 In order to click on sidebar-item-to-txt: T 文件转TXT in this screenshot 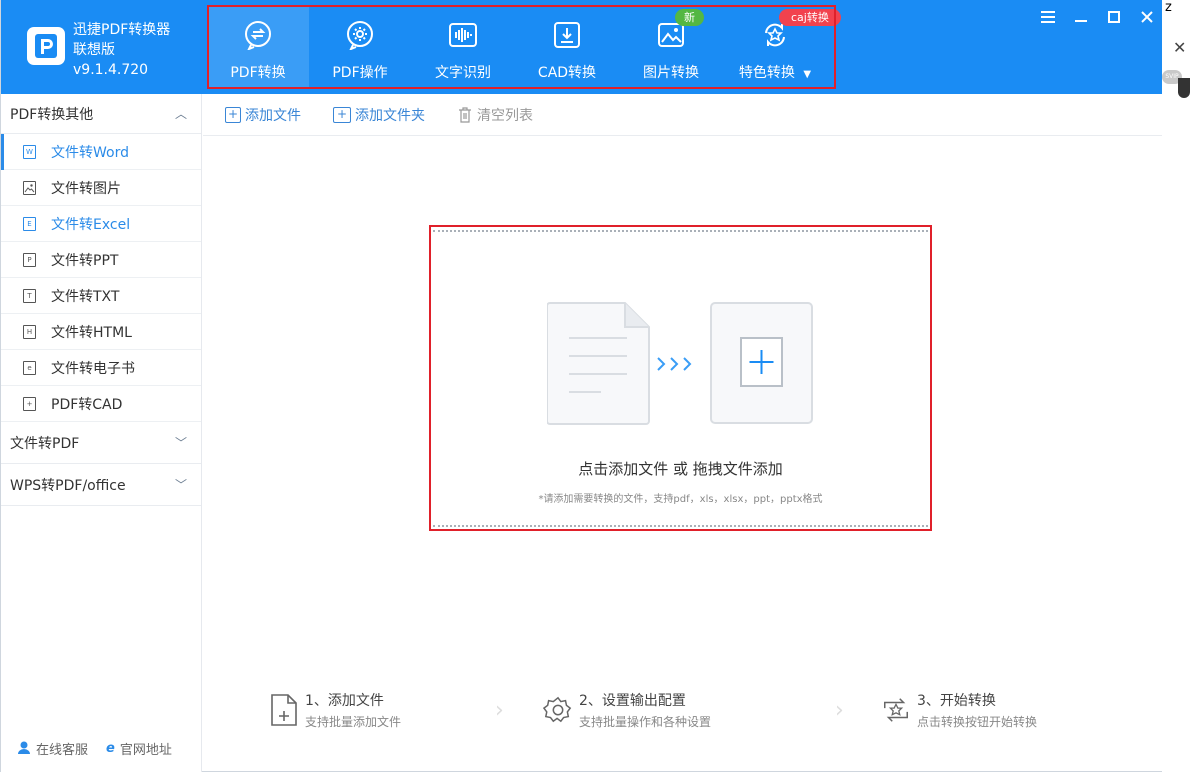, I will do `click(101, 296)`.